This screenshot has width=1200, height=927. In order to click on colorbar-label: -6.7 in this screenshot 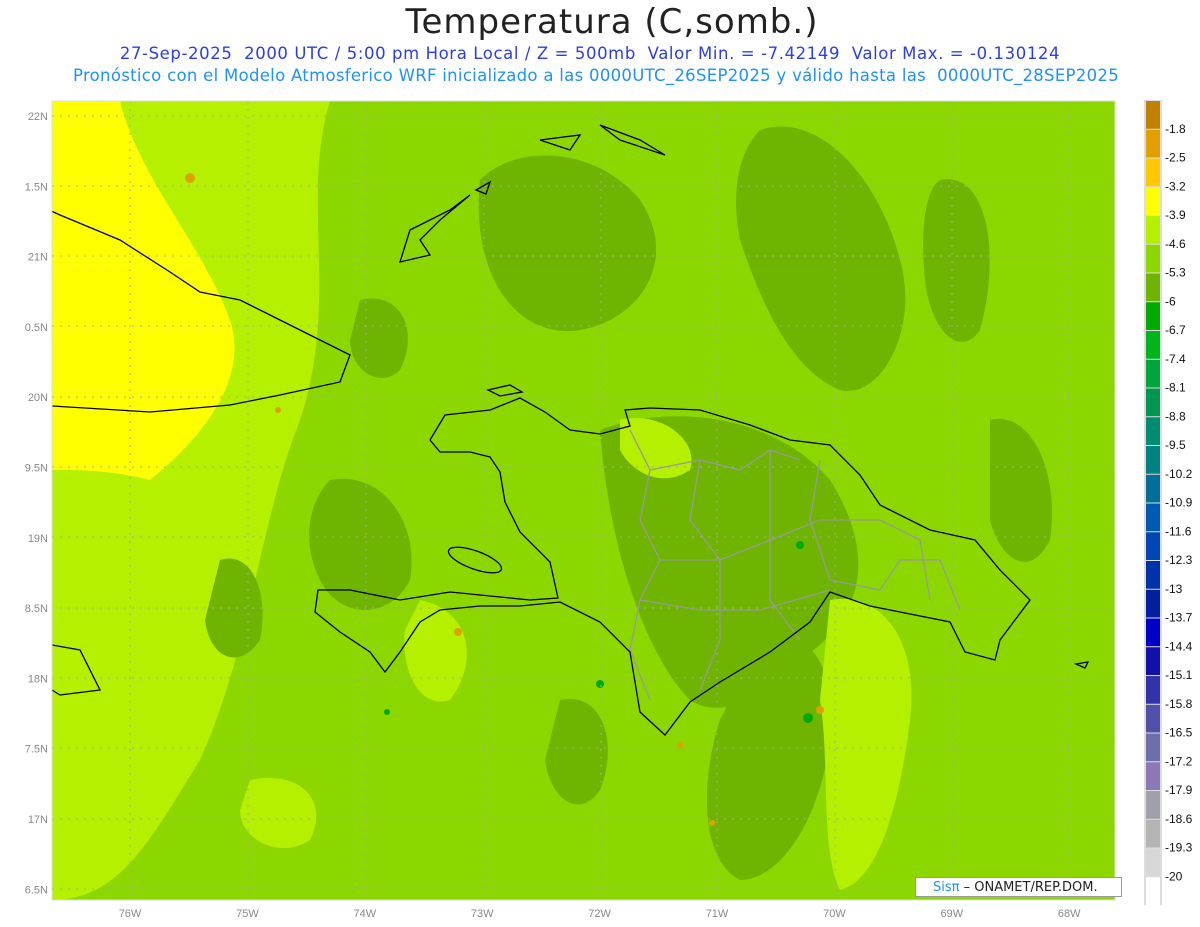, I will do `click(1175, 330)`.